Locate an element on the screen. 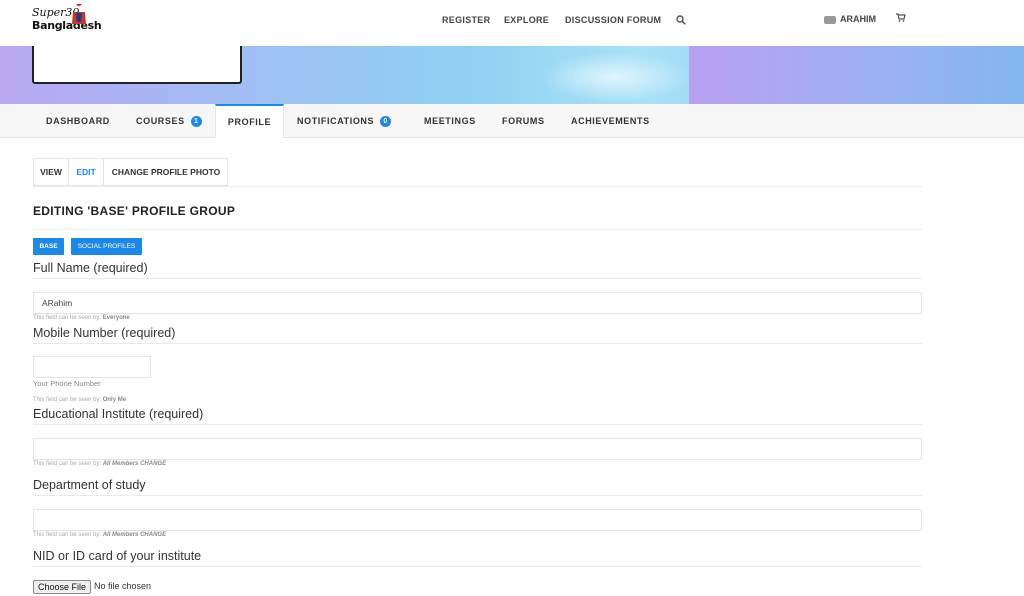  tab-label: DASHBOARD is located at coordinates (78, 121).